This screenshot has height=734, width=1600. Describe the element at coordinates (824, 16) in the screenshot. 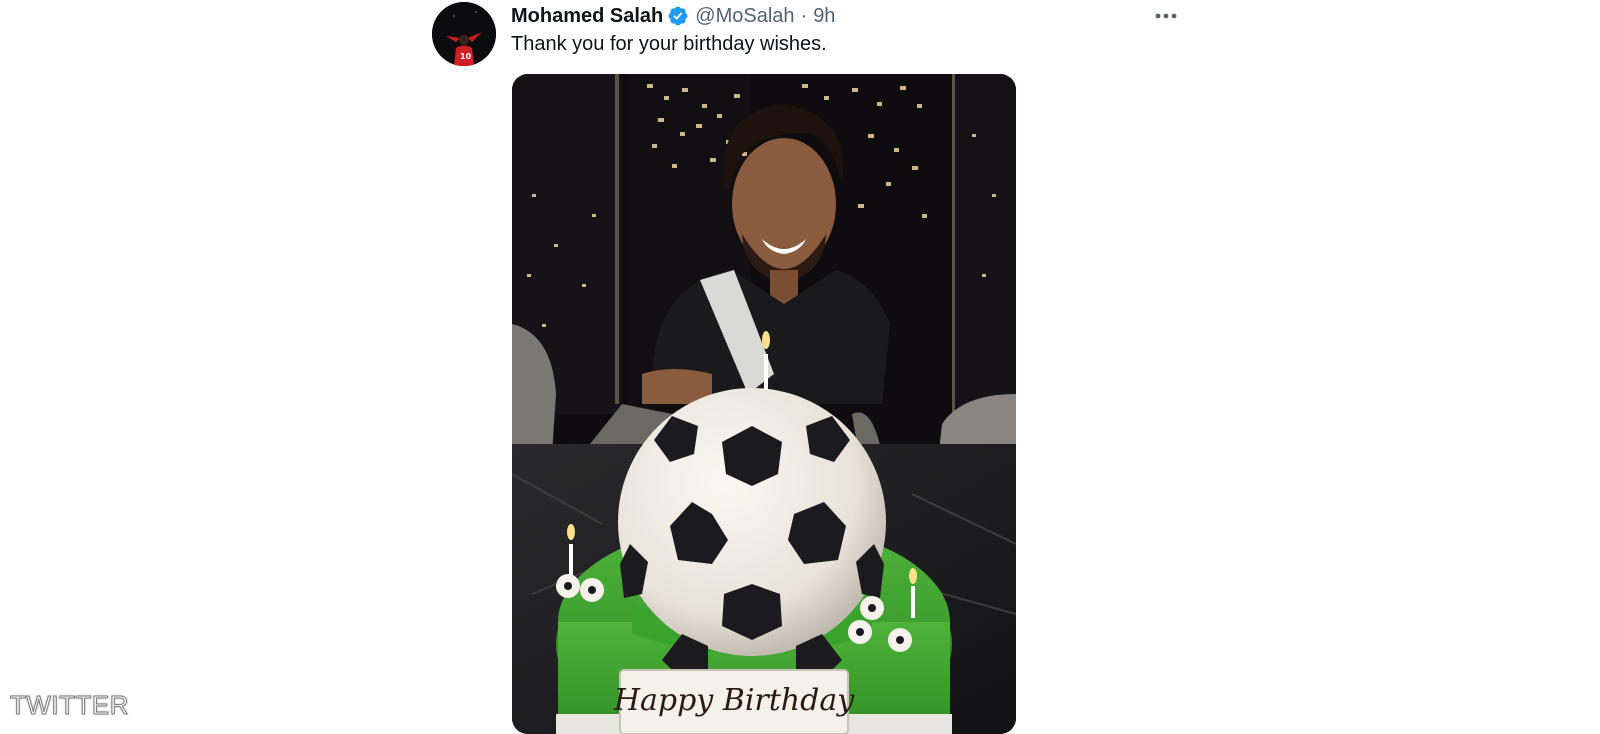

I see `tweet-timestamp: 9h` at that location.